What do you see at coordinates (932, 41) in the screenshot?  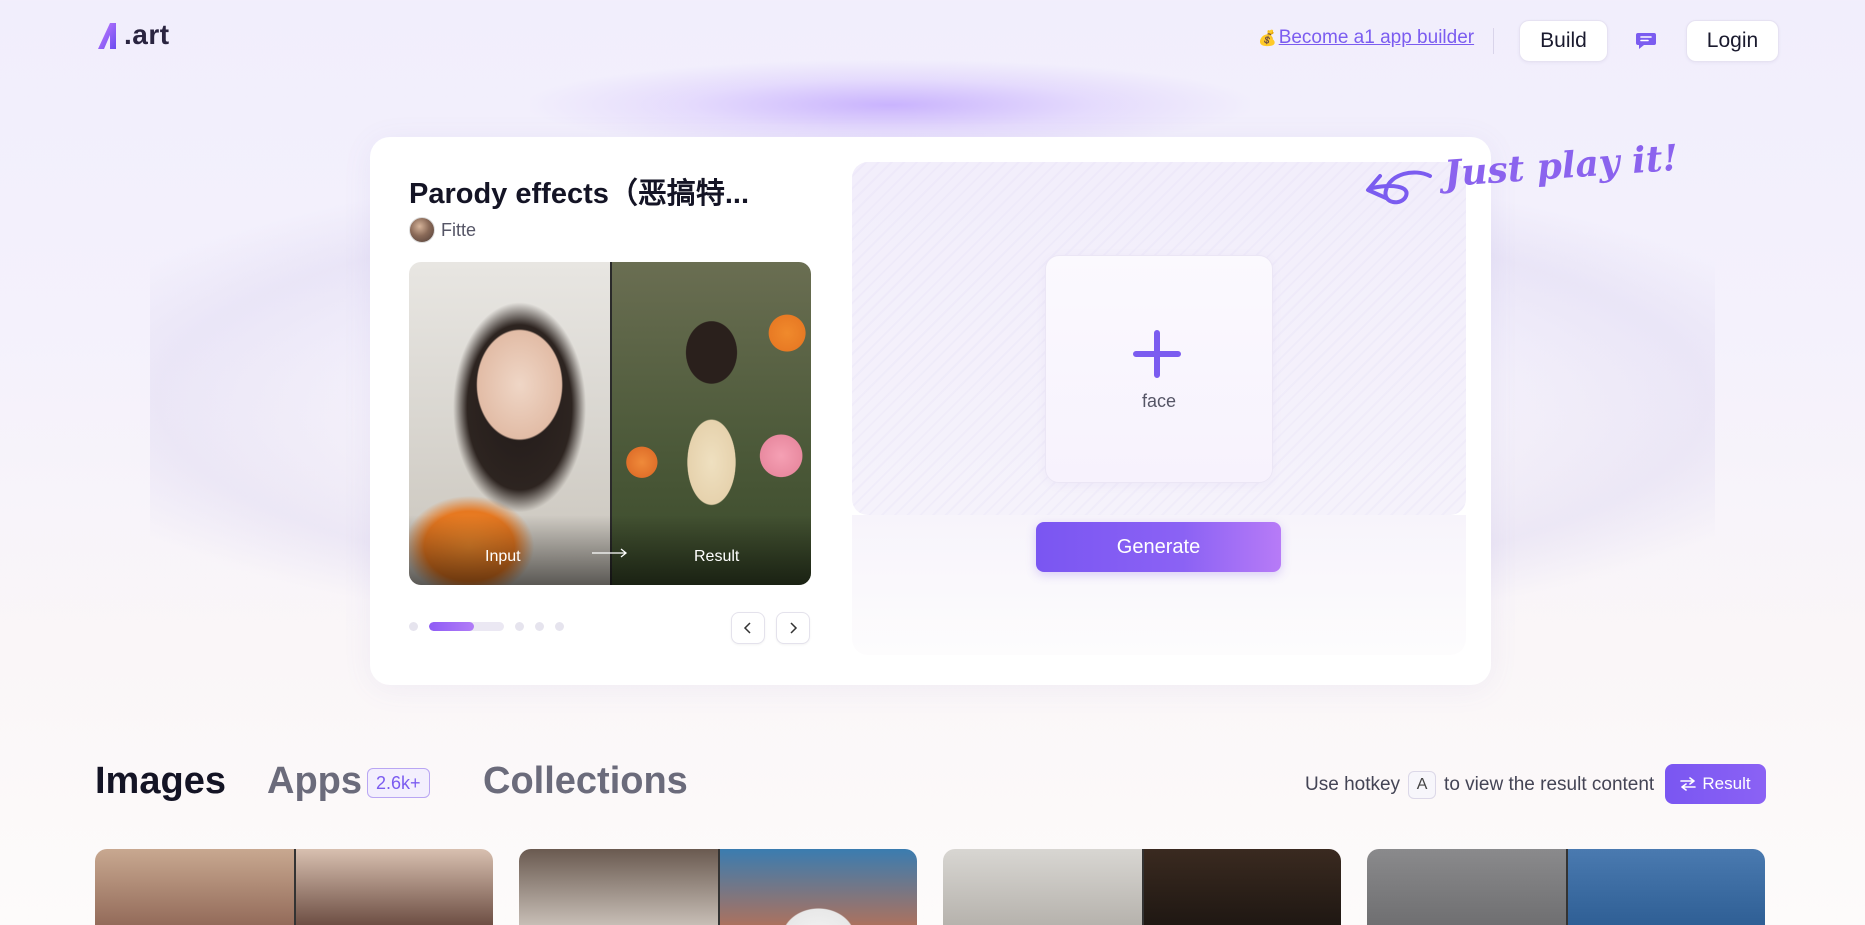 I see `top-header: .art 💰 Become a1 app builder Build Login` at bounding box center [932, 41].